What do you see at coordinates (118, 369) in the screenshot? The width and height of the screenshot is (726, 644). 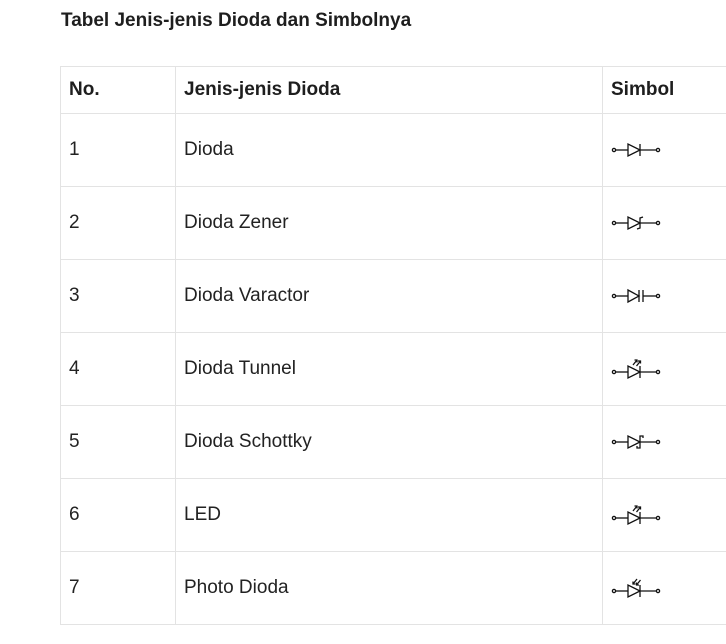 I see `row-number: 4` at bounding box center [118, 369].